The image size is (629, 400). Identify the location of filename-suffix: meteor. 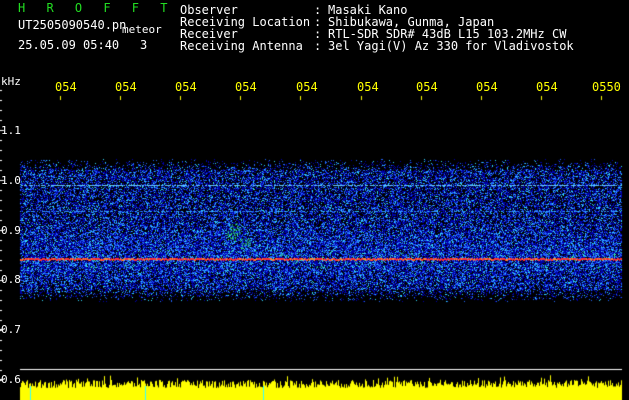
(142, 29).